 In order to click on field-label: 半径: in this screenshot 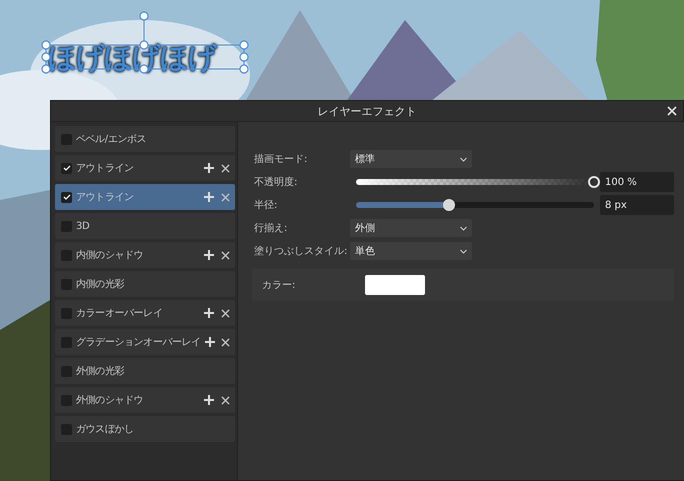, I will do `click(266, 205)`.